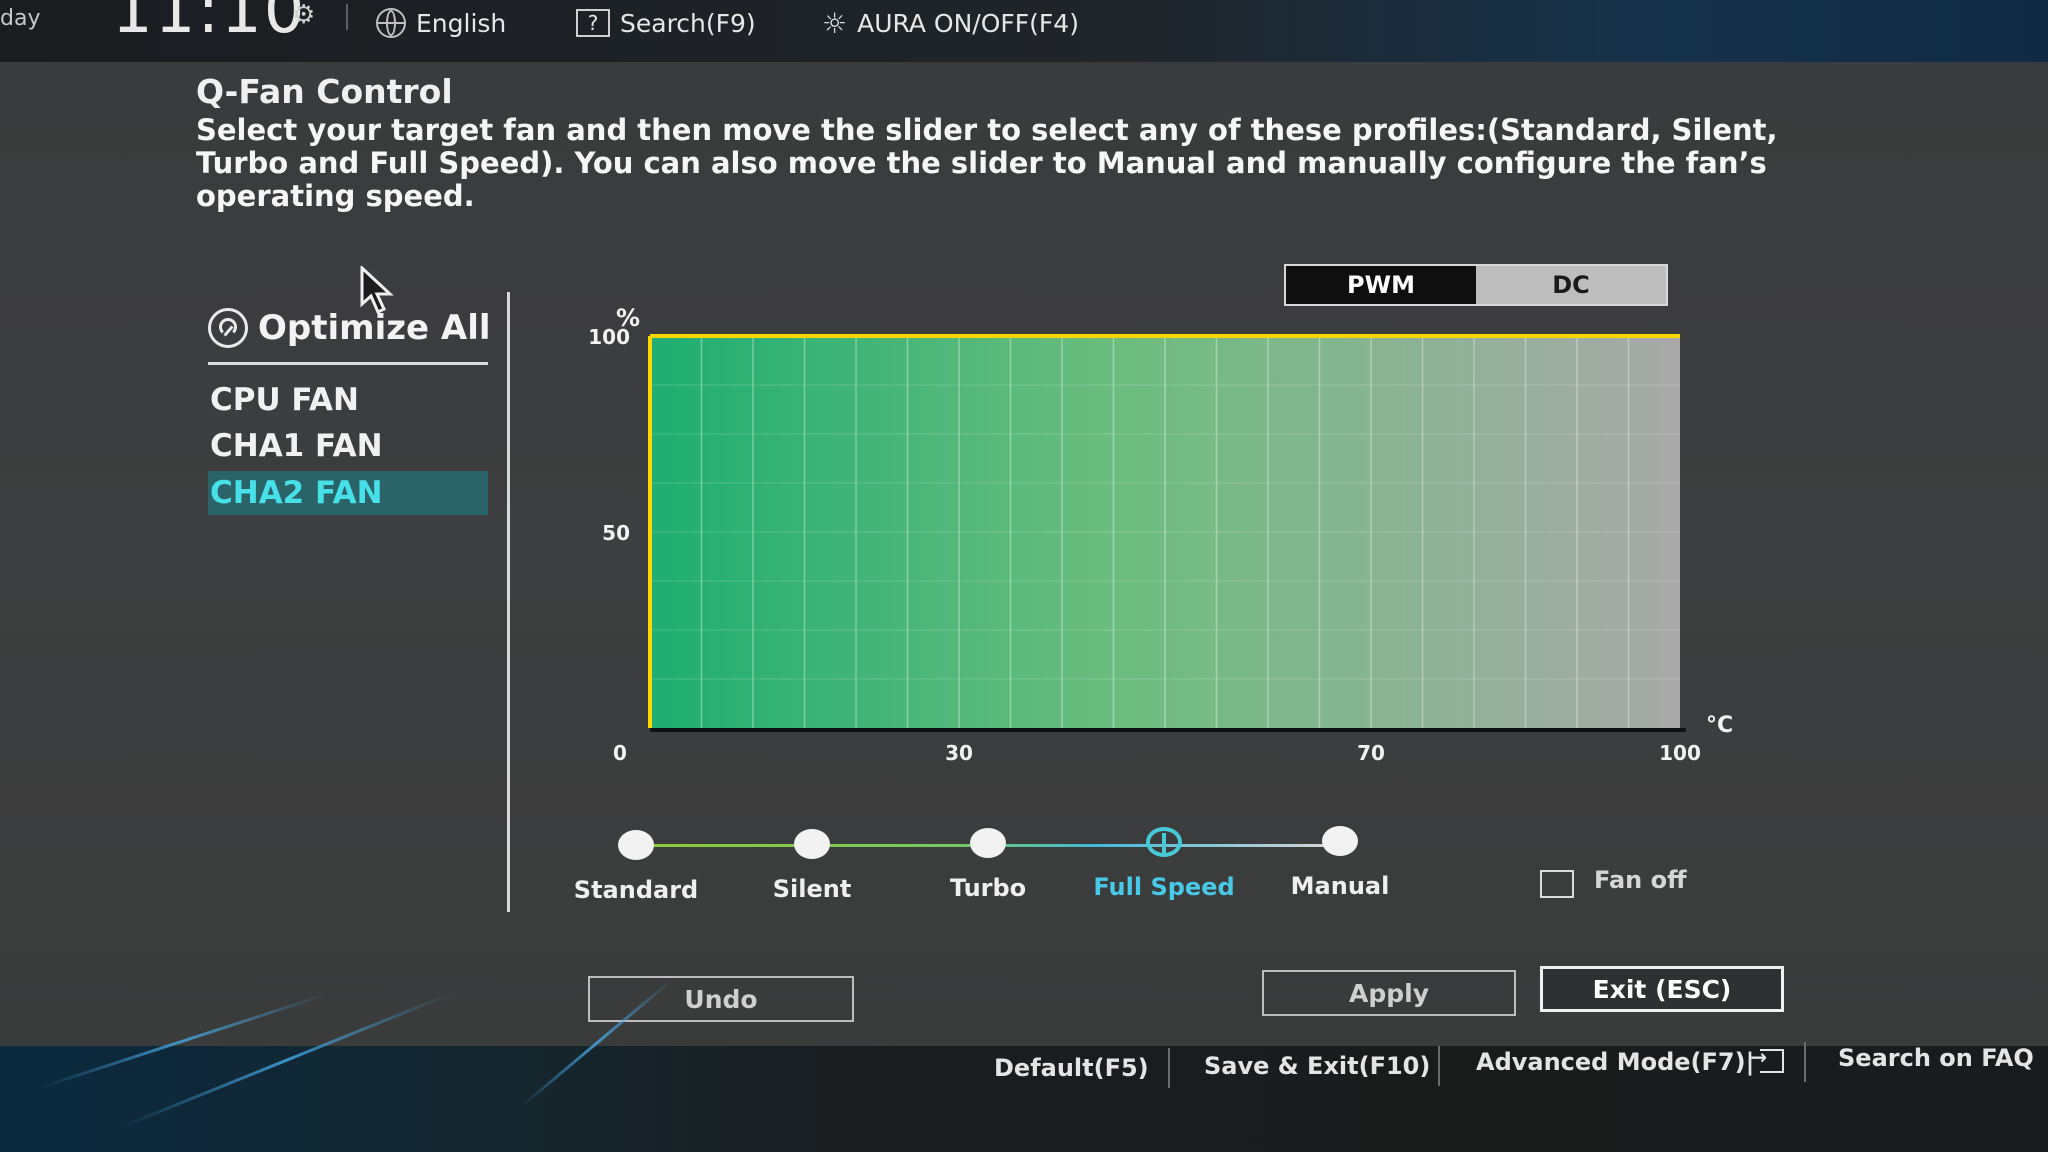 This screenshot has height=1152, width=2048. I want to click on x-tick-label: 70, so click(1371, 753).